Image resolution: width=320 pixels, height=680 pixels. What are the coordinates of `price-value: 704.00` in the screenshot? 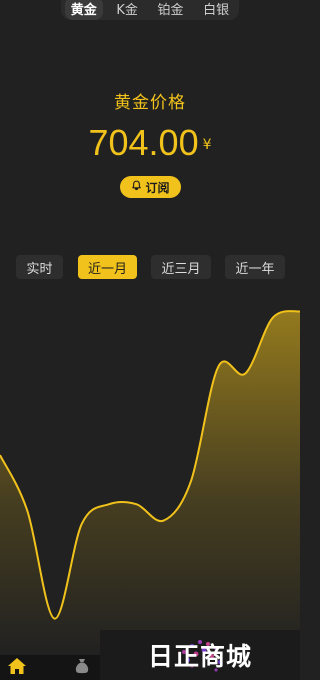 It's located at (143, 142).